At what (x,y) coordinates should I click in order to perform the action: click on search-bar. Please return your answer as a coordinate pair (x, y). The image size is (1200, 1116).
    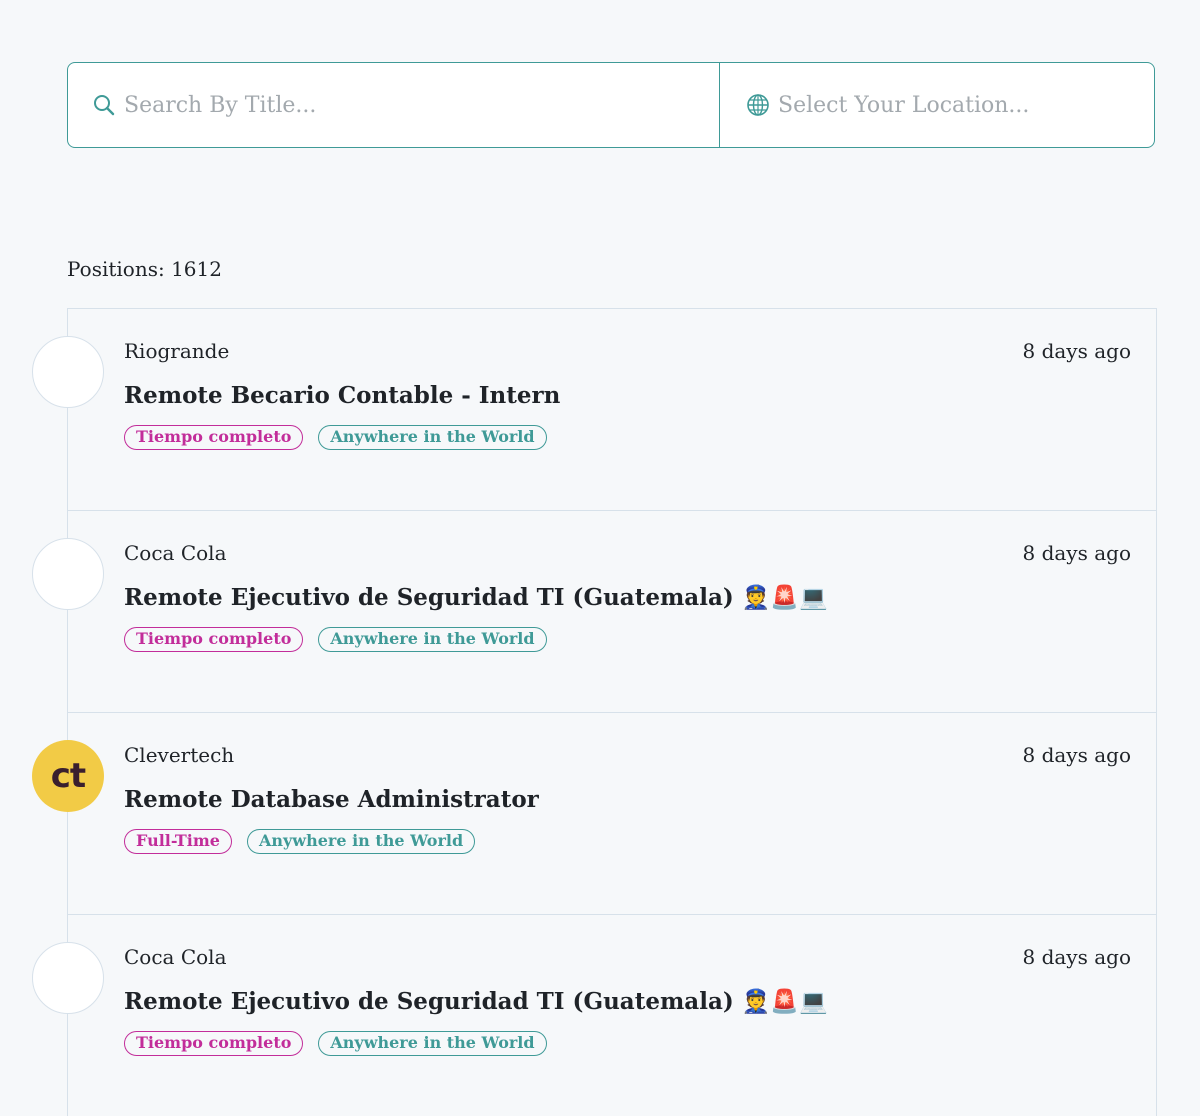
    Looking at the image, I should click on (611, 105).